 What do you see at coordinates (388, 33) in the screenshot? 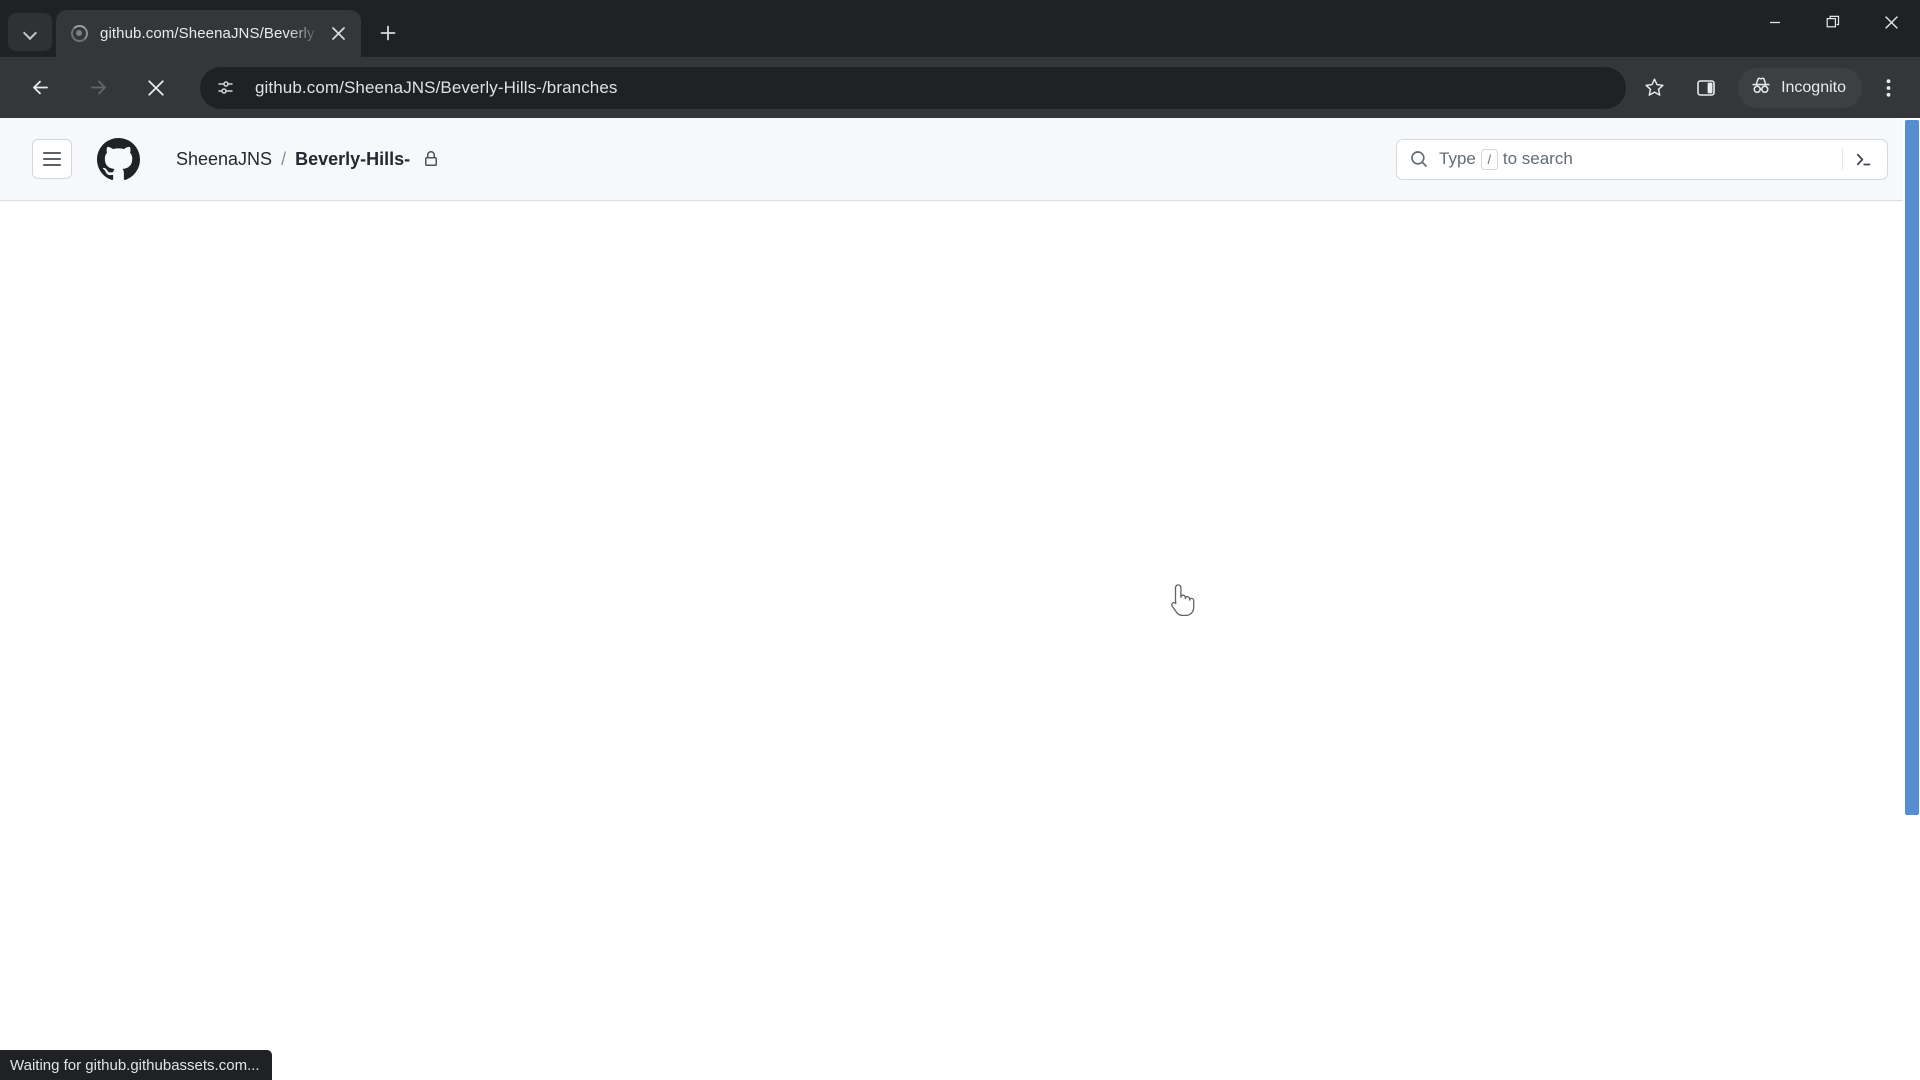
I see `new-tab-button` at bounding box center [388, 33].